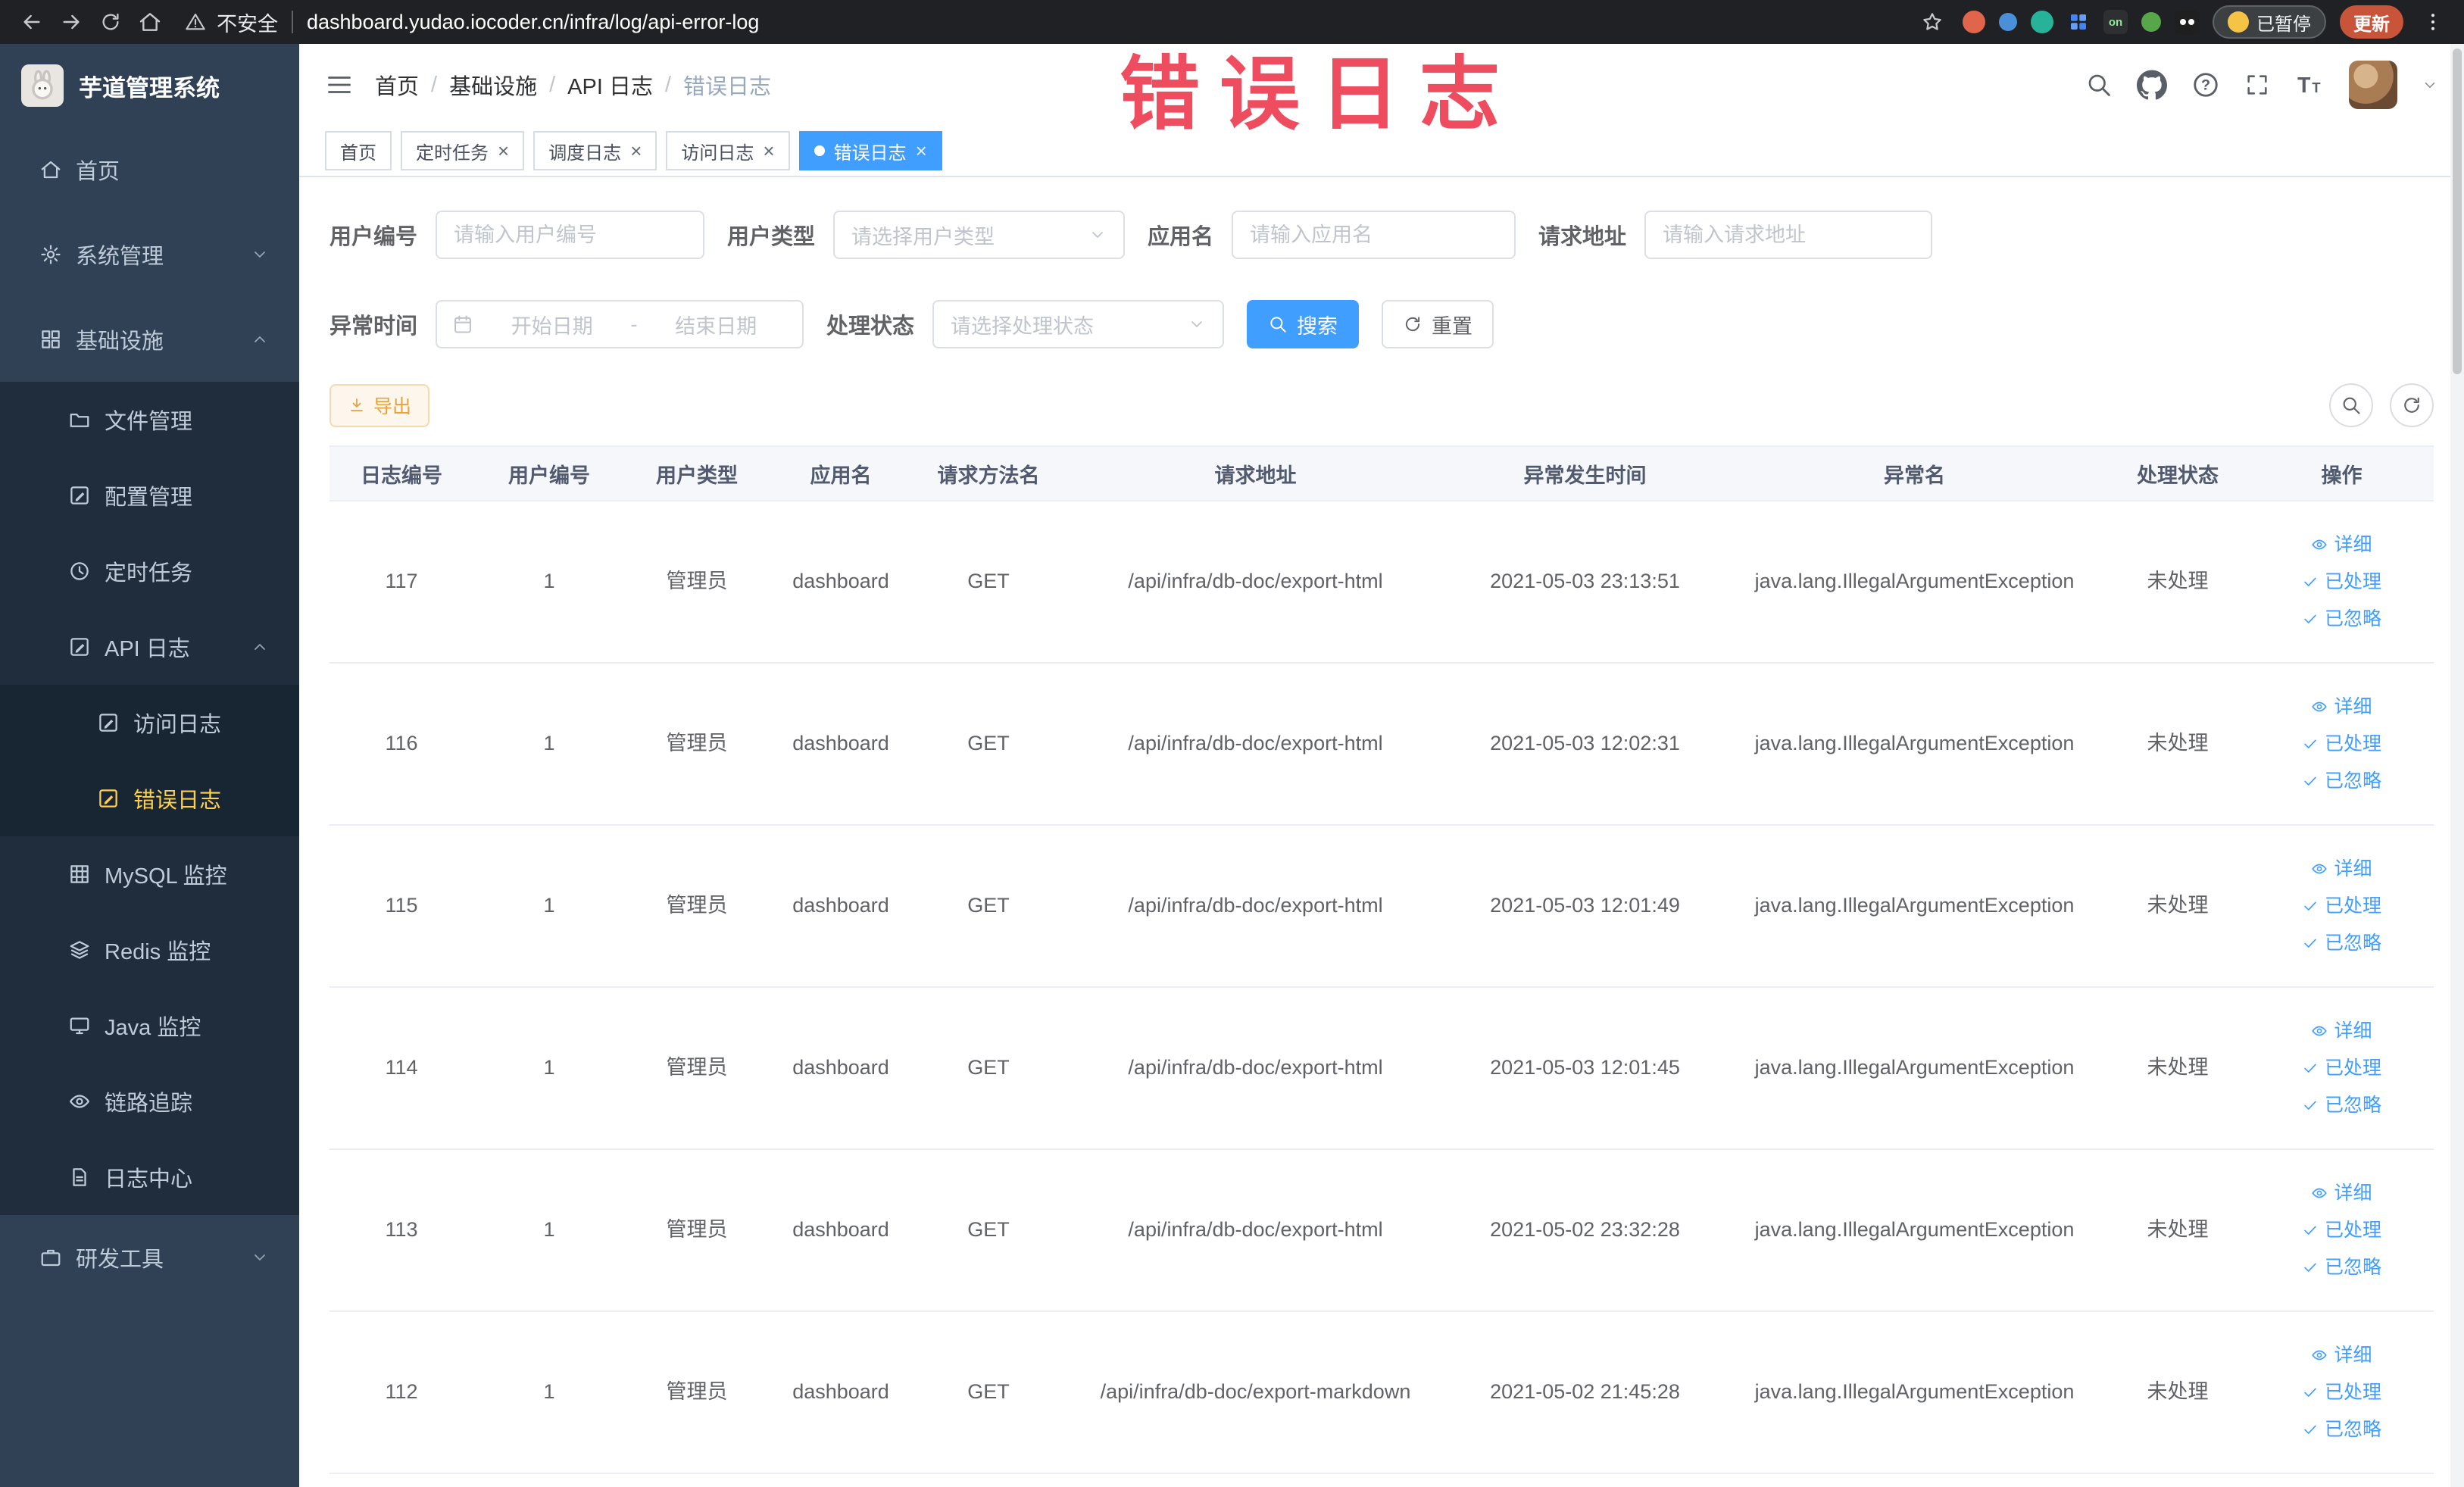 The image size is (2464, 1487). I want to click on filter-row-2: 异常时间 开始日期 - 结束日期 处理状态 请选择处理状态 搜索 重置, so click(1381, 324).